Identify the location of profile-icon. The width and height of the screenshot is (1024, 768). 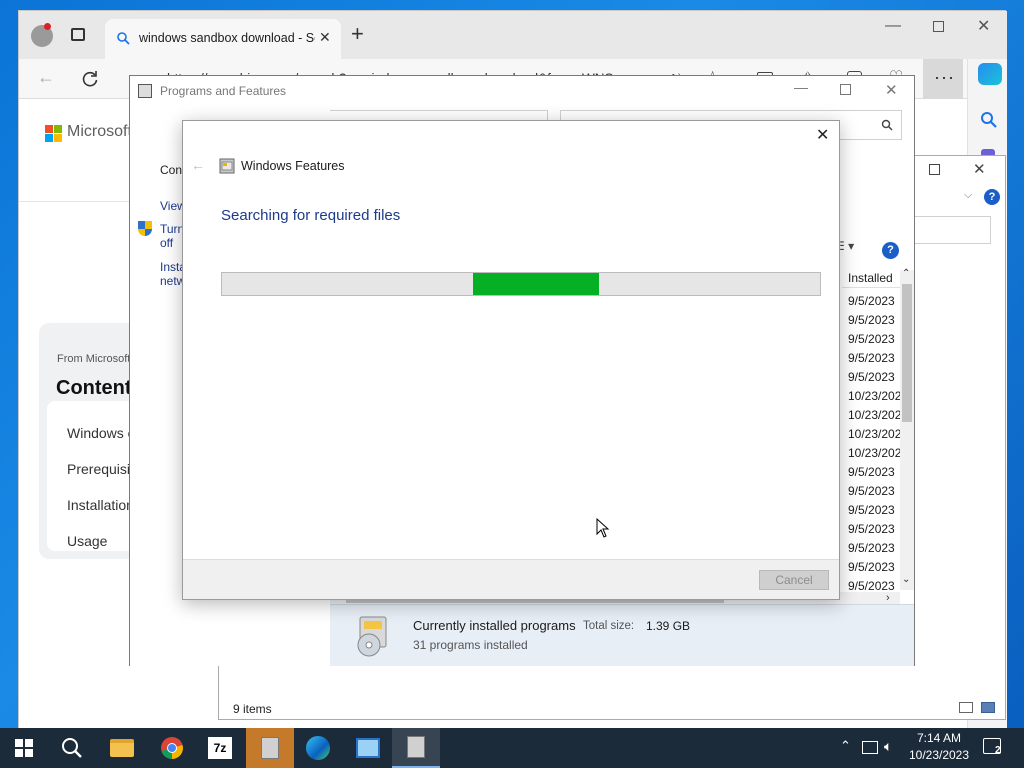
(42, 35).